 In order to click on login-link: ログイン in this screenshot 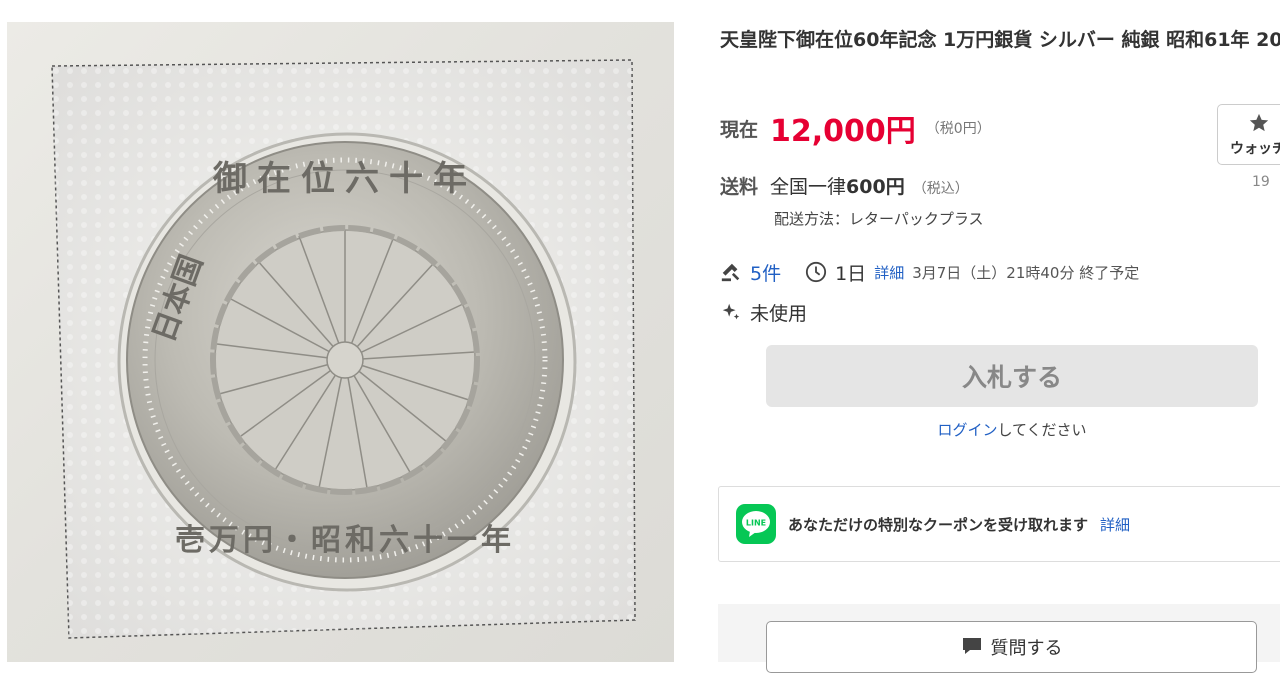, I will do `click(967, 430)`.